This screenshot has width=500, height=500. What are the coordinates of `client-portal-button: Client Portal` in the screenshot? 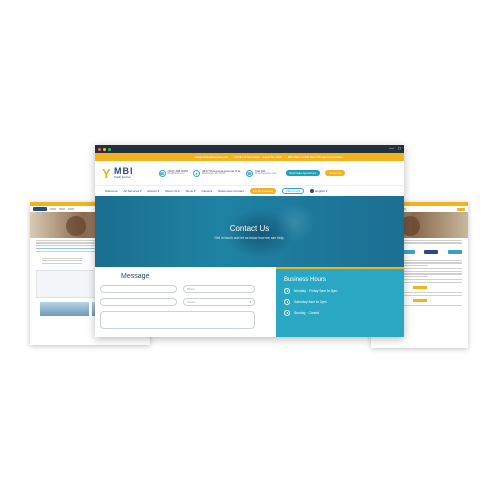 It's located at (293, 191).